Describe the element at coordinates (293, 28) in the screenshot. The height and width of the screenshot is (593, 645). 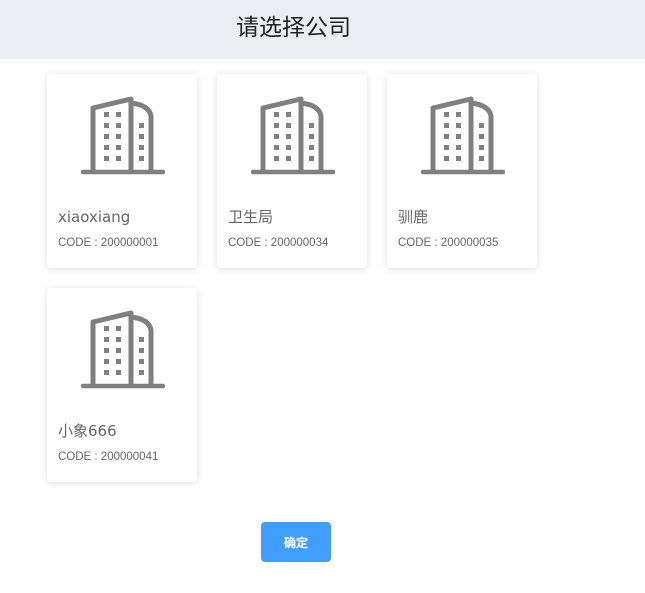
I see `page-title: 请选择公司` at that location.